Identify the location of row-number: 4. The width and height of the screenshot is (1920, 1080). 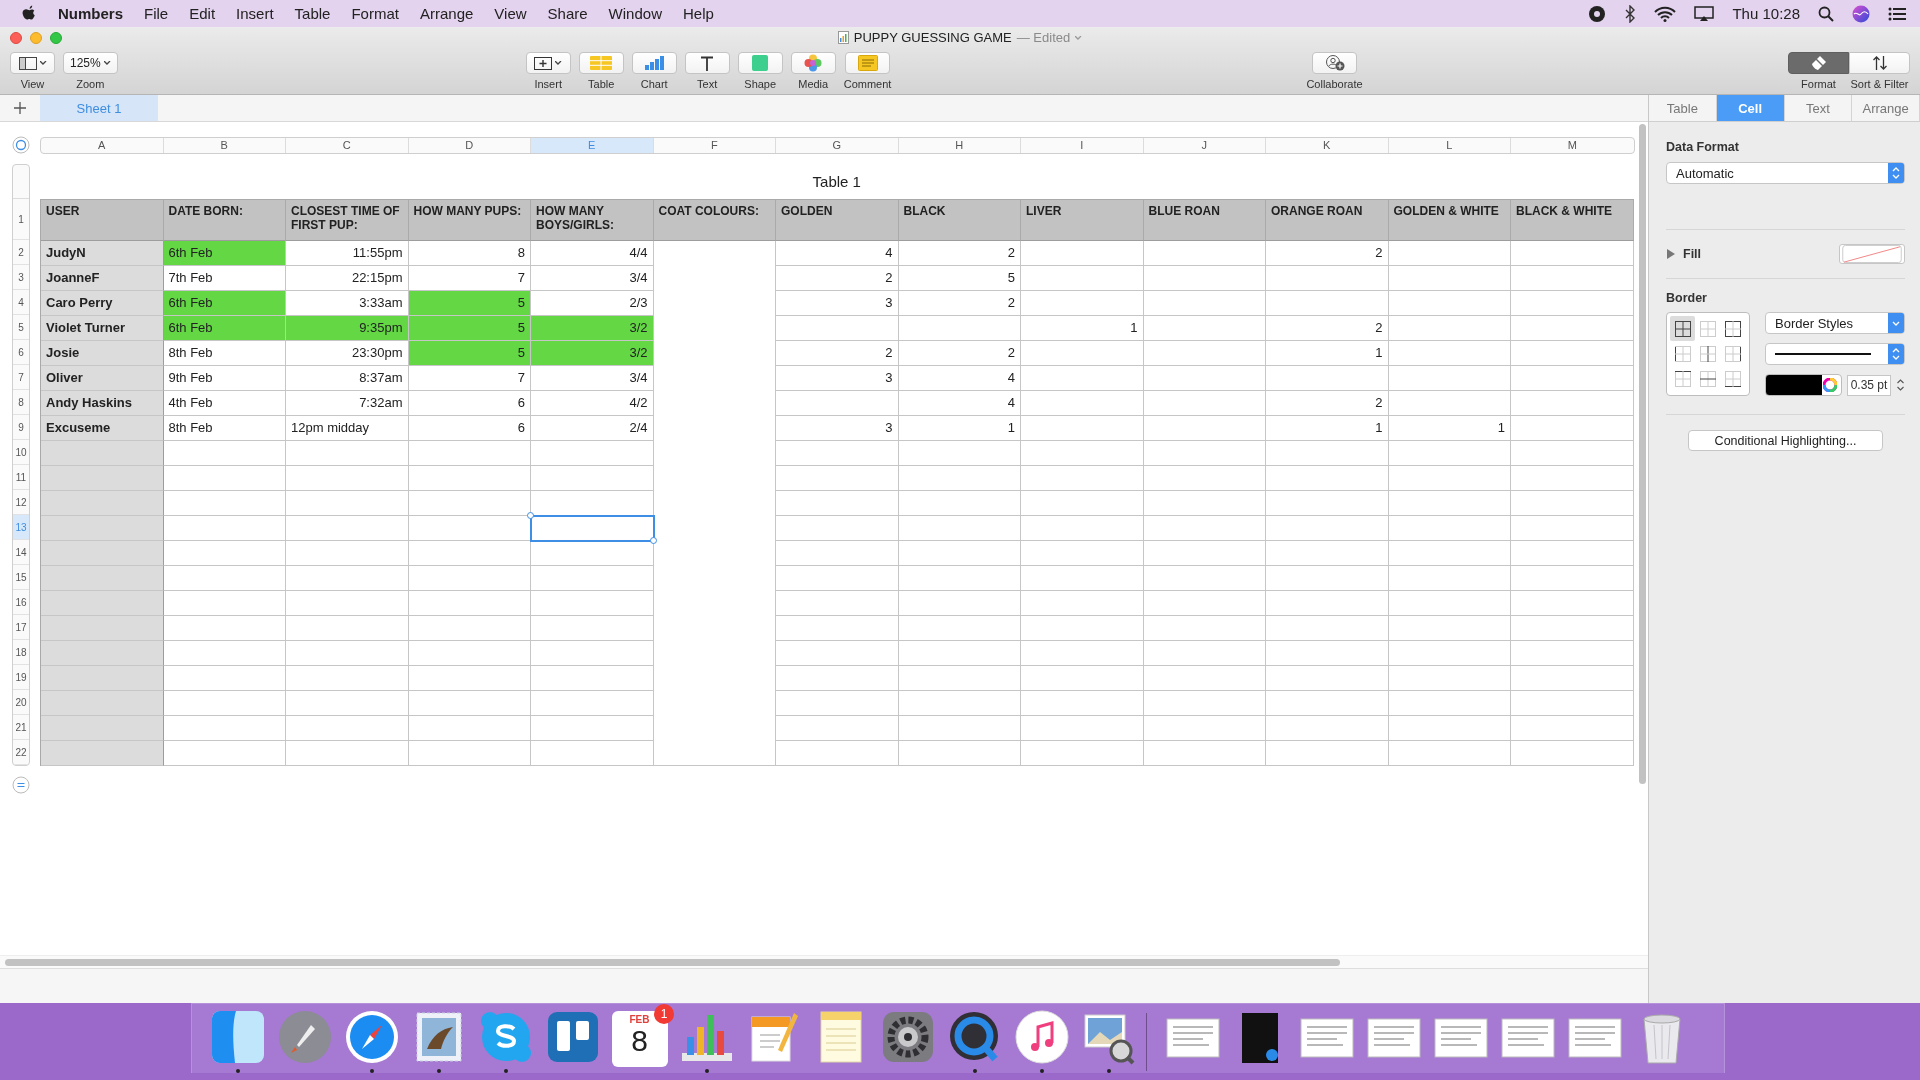
(21, 302).